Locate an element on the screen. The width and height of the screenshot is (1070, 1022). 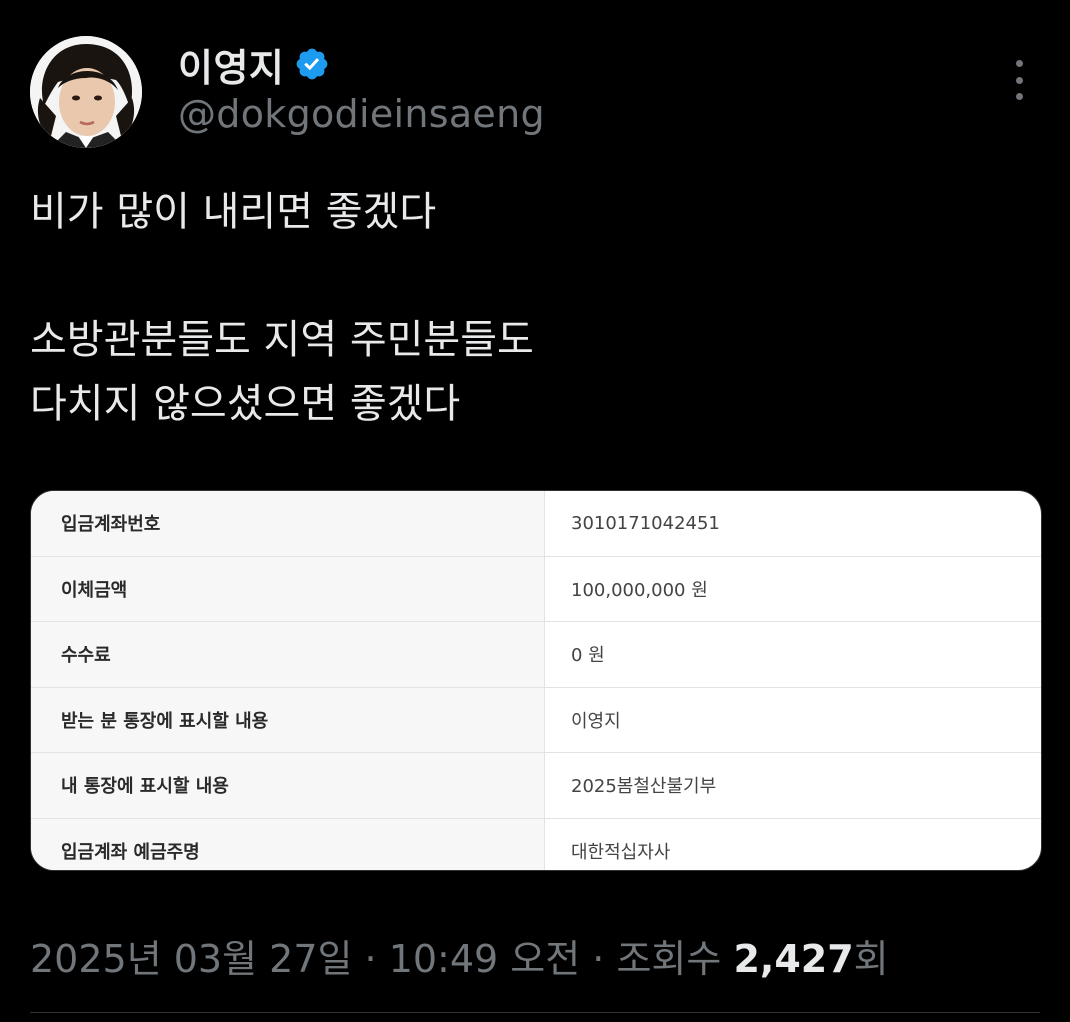
receipt-row: 수수료 0 원 is located at coordinates (536, 655).